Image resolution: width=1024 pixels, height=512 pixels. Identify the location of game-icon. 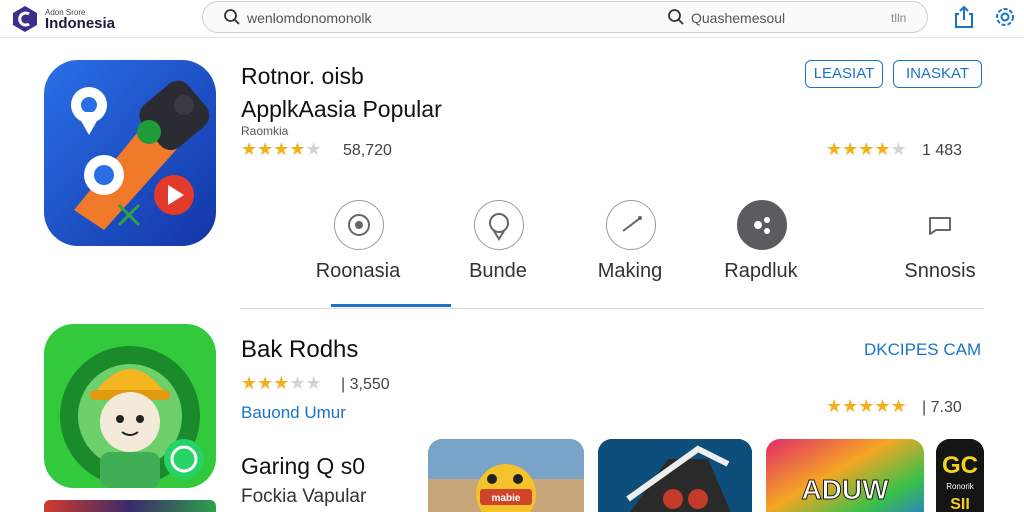
(762, 225).